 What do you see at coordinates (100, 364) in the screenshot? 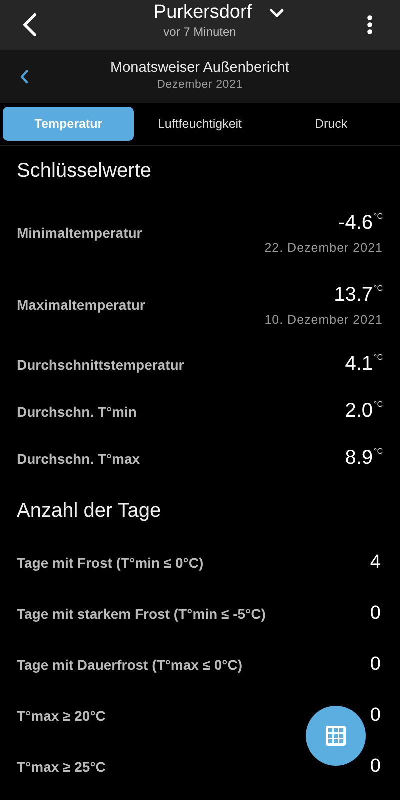
I see `row-label: Durchschnittstemperatur` at bounding box center [100, 364].